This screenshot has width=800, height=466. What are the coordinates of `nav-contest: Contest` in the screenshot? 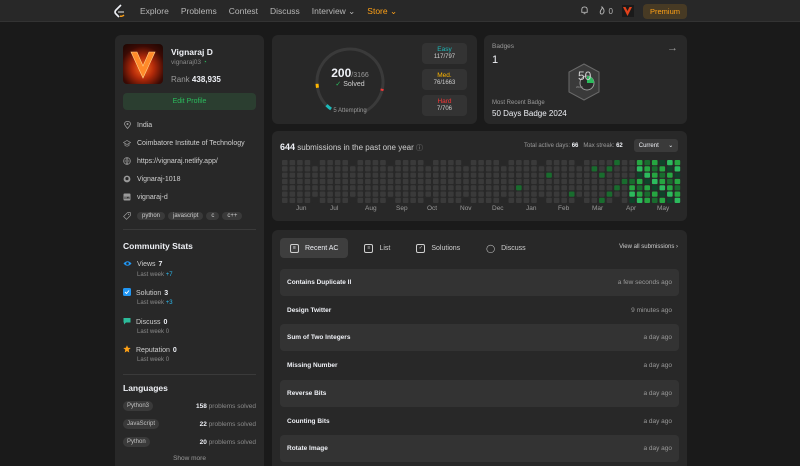 It's located at (243, 11).